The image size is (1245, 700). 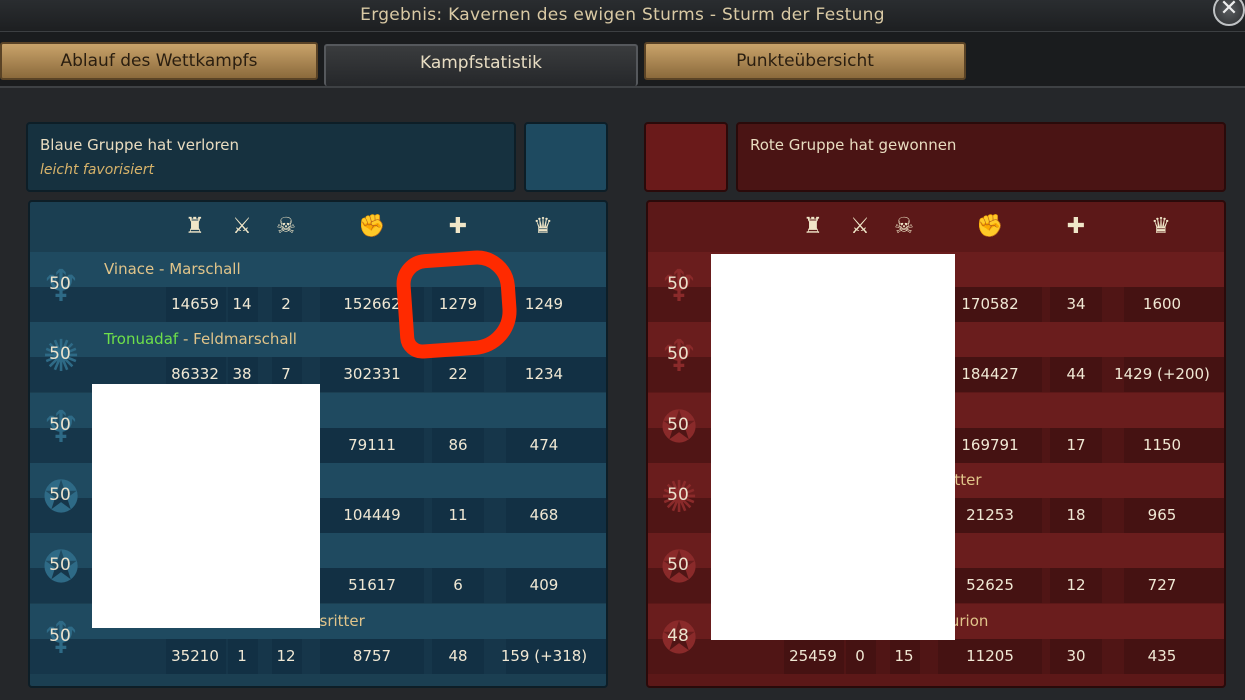 What do you see at coordinates (990, 655) in the screenshot?
I see `stat-fist: 11205` at bounding box center [990, 655].